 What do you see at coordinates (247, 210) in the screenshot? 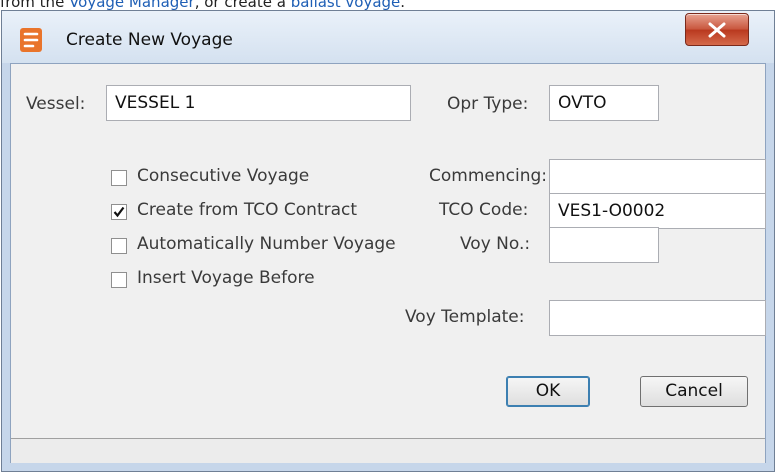
I see `create-from-tco-label: Create from TCO Contract` at bounding box center [247, 210].